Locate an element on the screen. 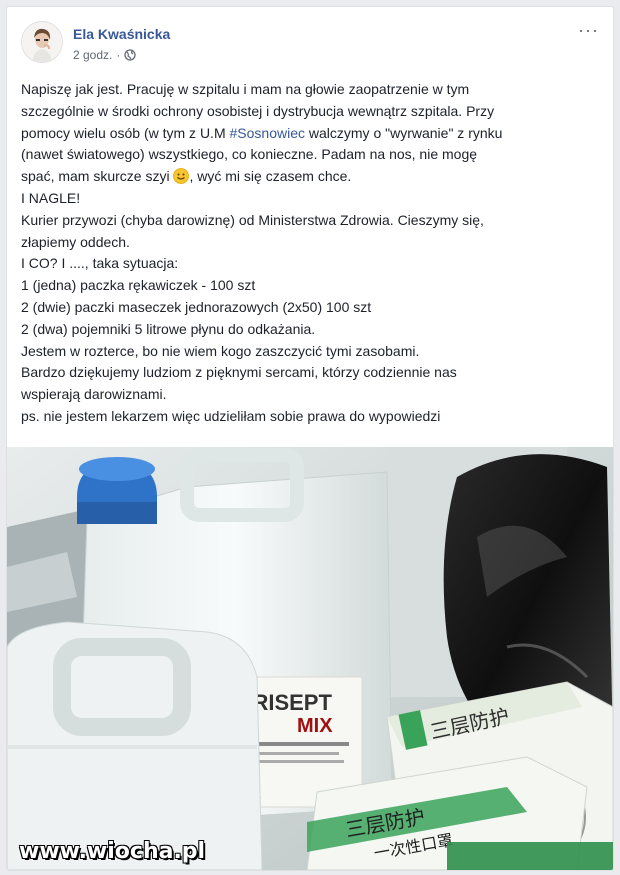 The image size is (620, 875). text-span: pomocy wielu osób (w tym z U.M is located at coordinates (125, 132).